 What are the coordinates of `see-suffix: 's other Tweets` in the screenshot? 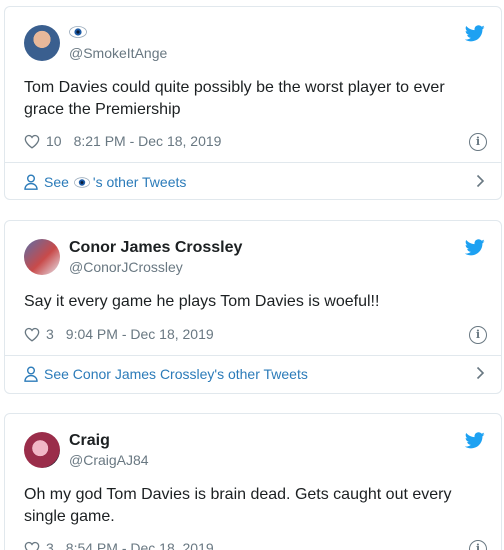 It's located at (139, 182).